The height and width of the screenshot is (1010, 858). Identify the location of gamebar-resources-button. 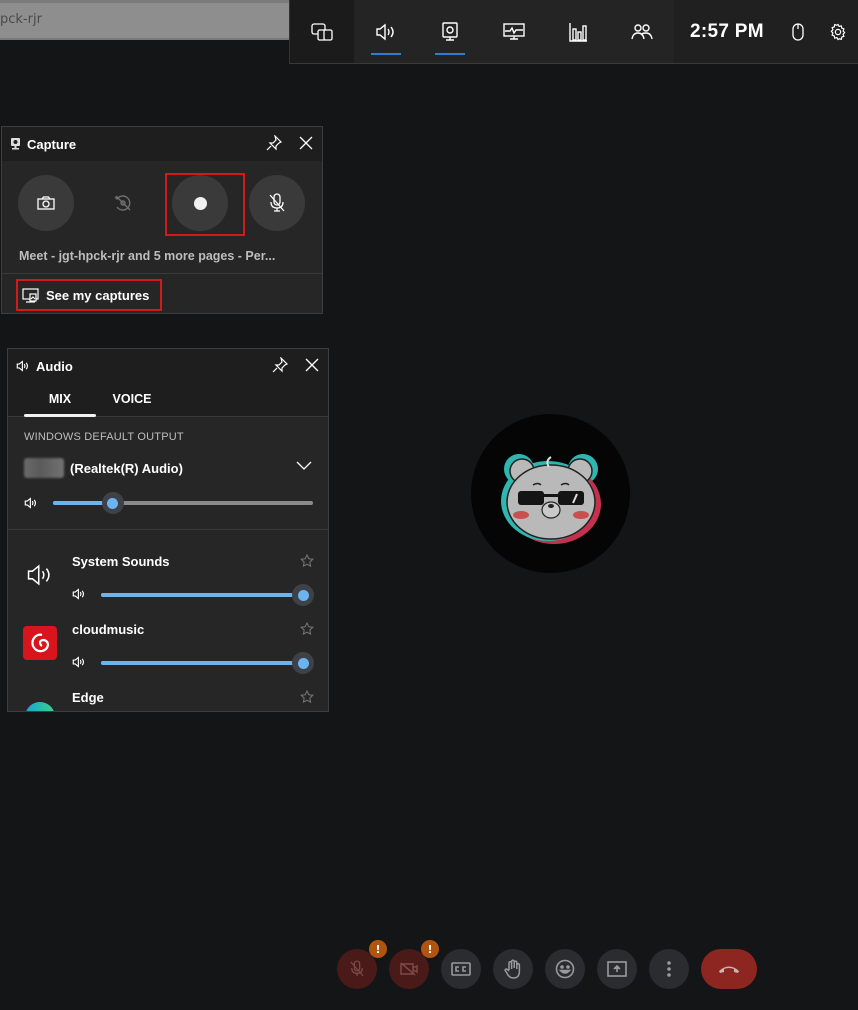
(578, 31).